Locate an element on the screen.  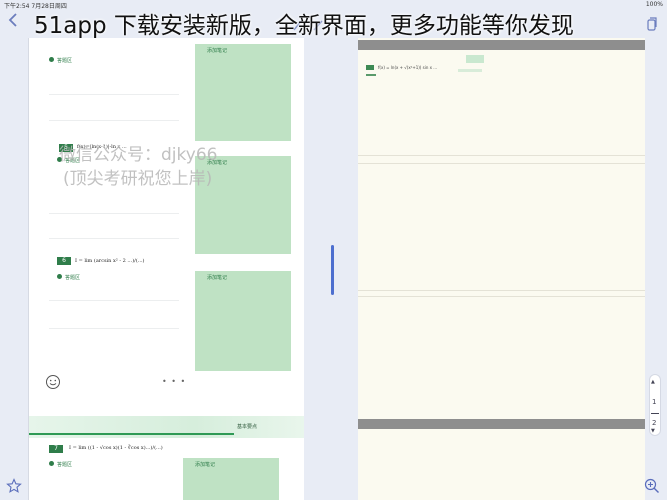
scroll-down-icon: ▼ is located at coordinates (653, 431).